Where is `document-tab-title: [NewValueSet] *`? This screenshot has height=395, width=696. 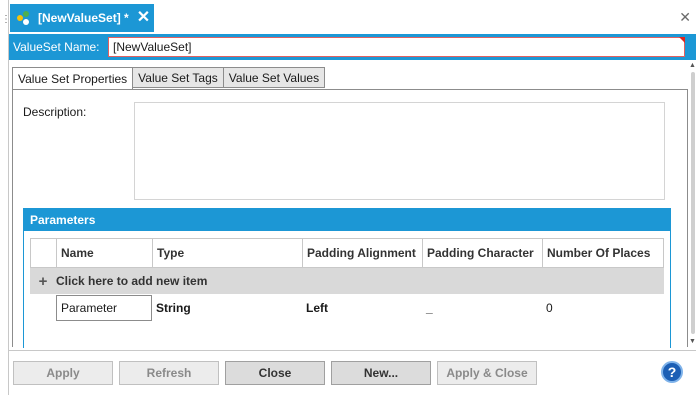 document-tab-title: [NewValueSet] * is located at coordinates (83, 18).